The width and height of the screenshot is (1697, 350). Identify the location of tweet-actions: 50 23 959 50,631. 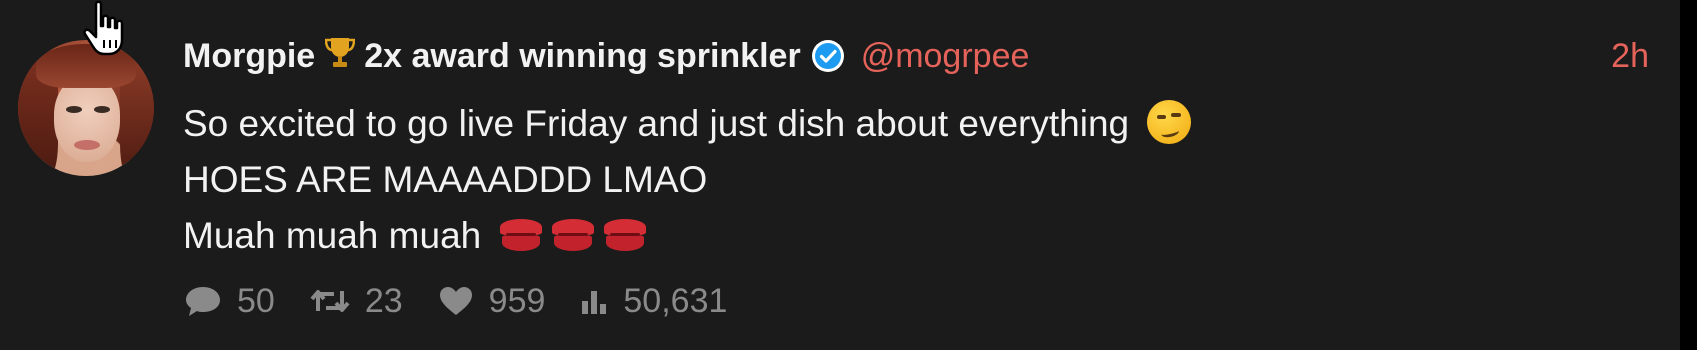
(472, 301).